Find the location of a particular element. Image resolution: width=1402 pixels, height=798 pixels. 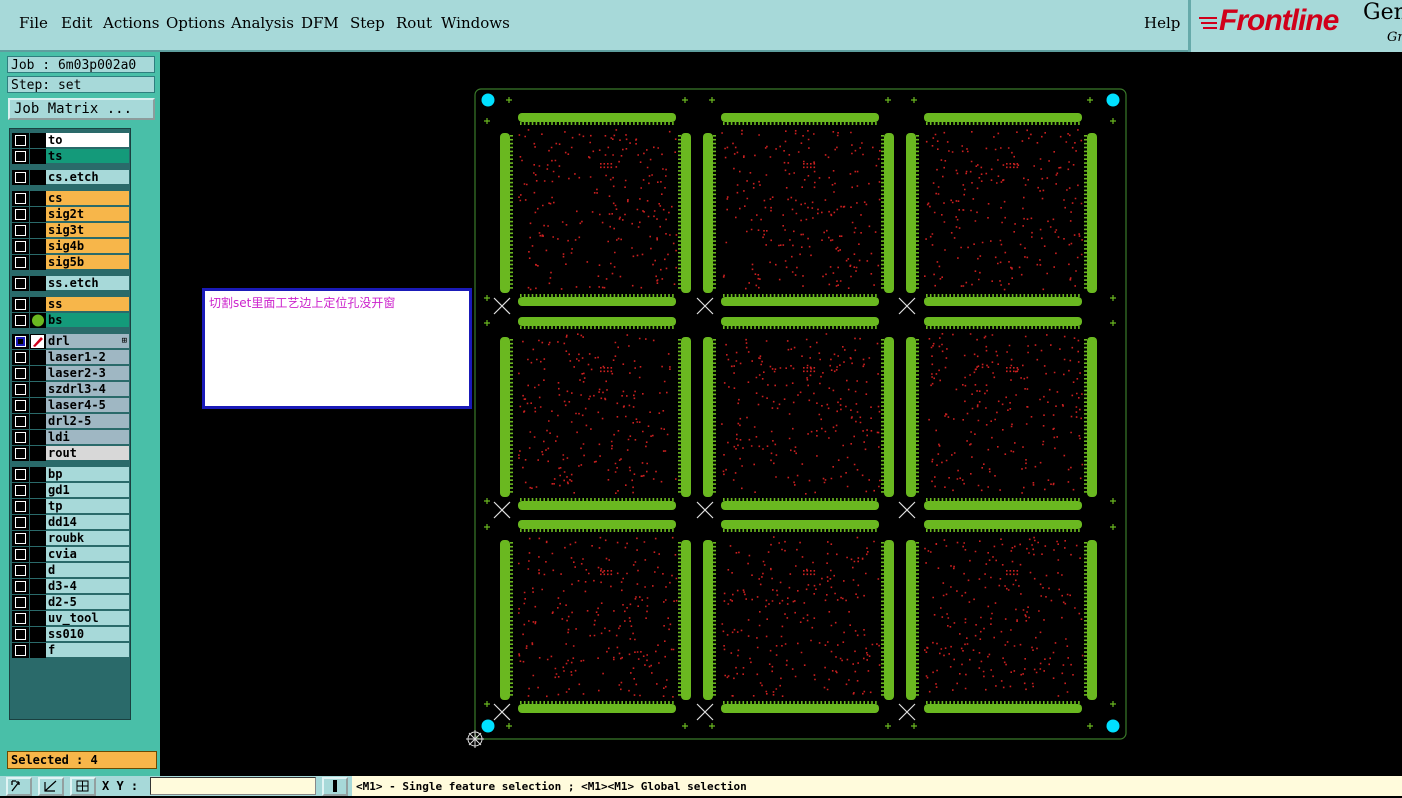

layer-row-dd14: dd14 is located at coordinates (71, 522).